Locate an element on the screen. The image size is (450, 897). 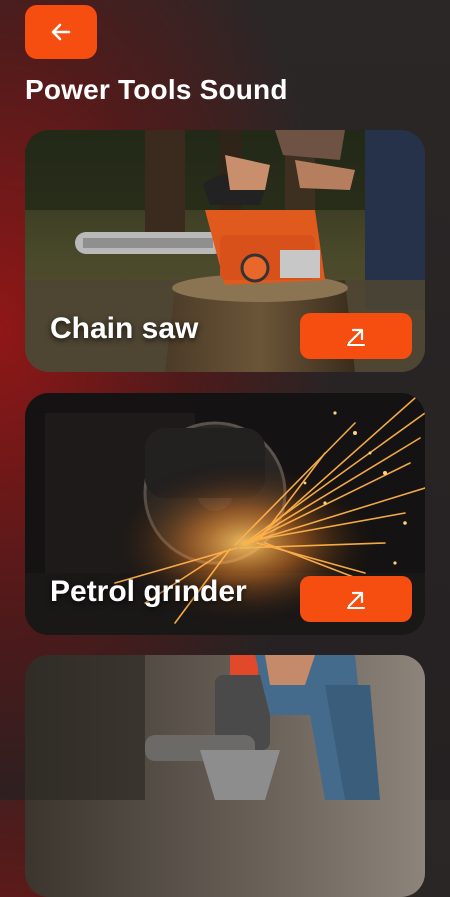
card-title: Chain saw is located at coordinates (124, 328).